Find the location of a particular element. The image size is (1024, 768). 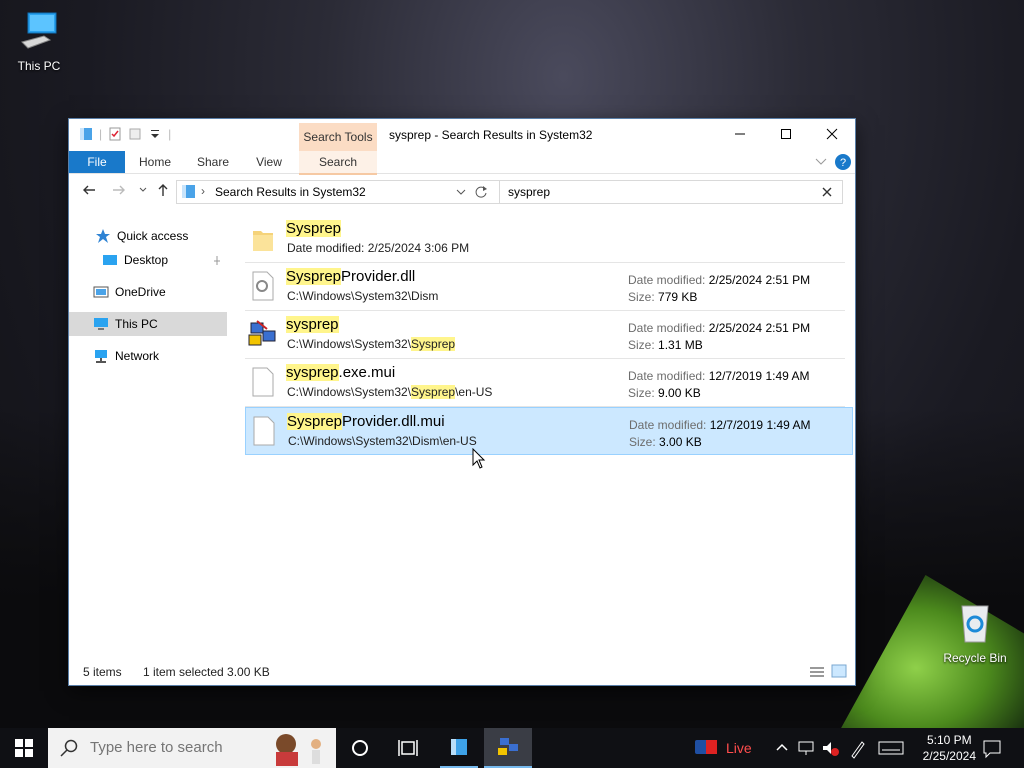

pin-icon is located at coordinates (217, 260).